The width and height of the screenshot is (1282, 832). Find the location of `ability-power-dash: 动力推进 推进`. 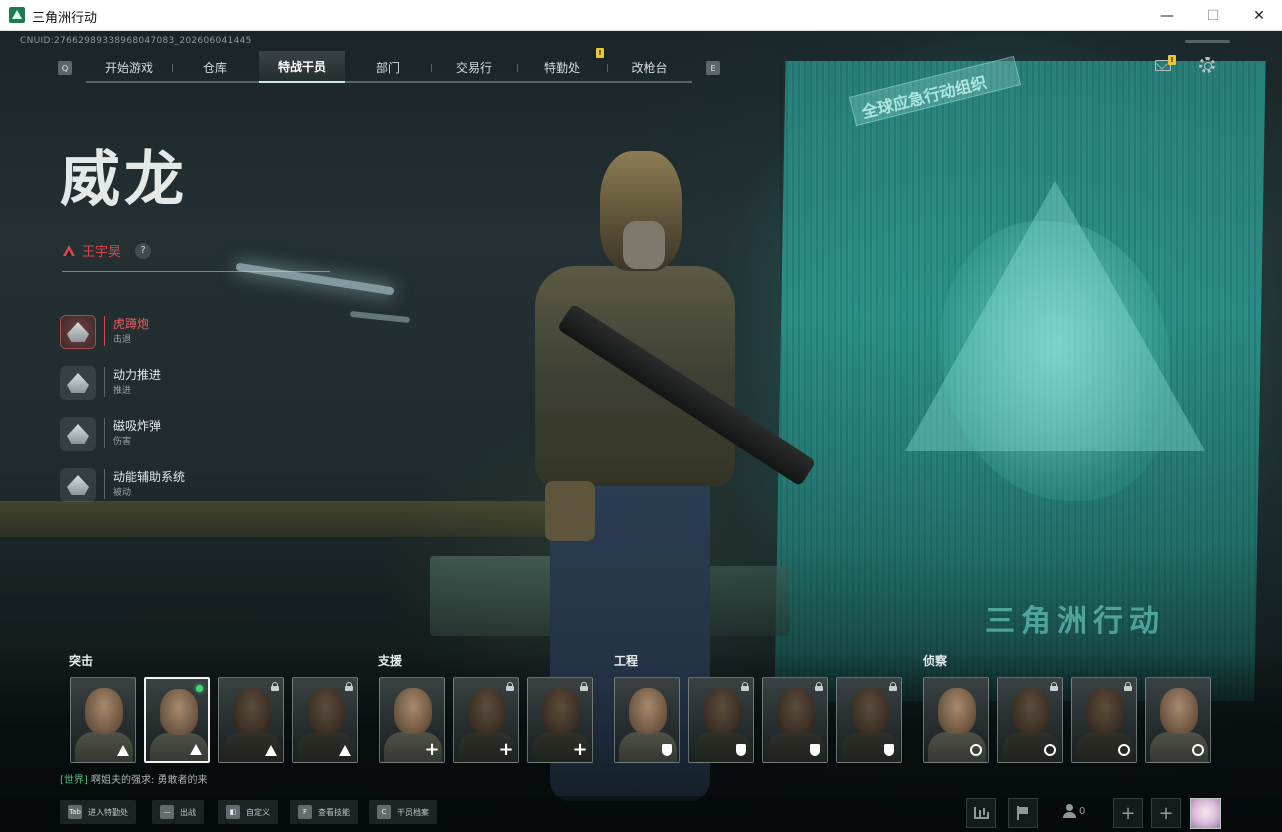

ability-power-dash: 动力推进 推进 is located at coordinates (185, 384).